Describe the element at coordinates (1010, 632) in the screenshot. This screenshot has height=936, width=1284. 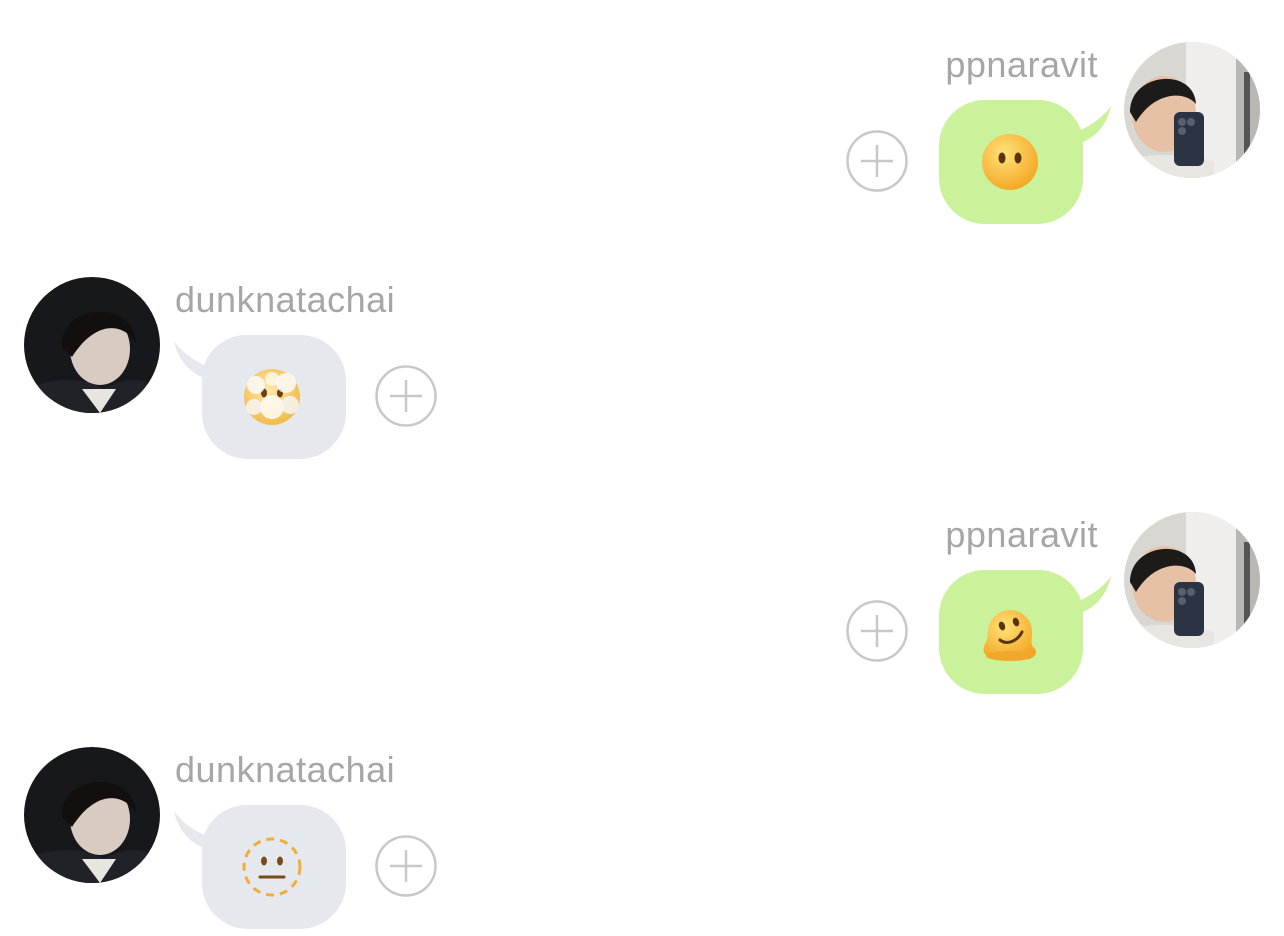
I see `melting-face-icon` at that location.